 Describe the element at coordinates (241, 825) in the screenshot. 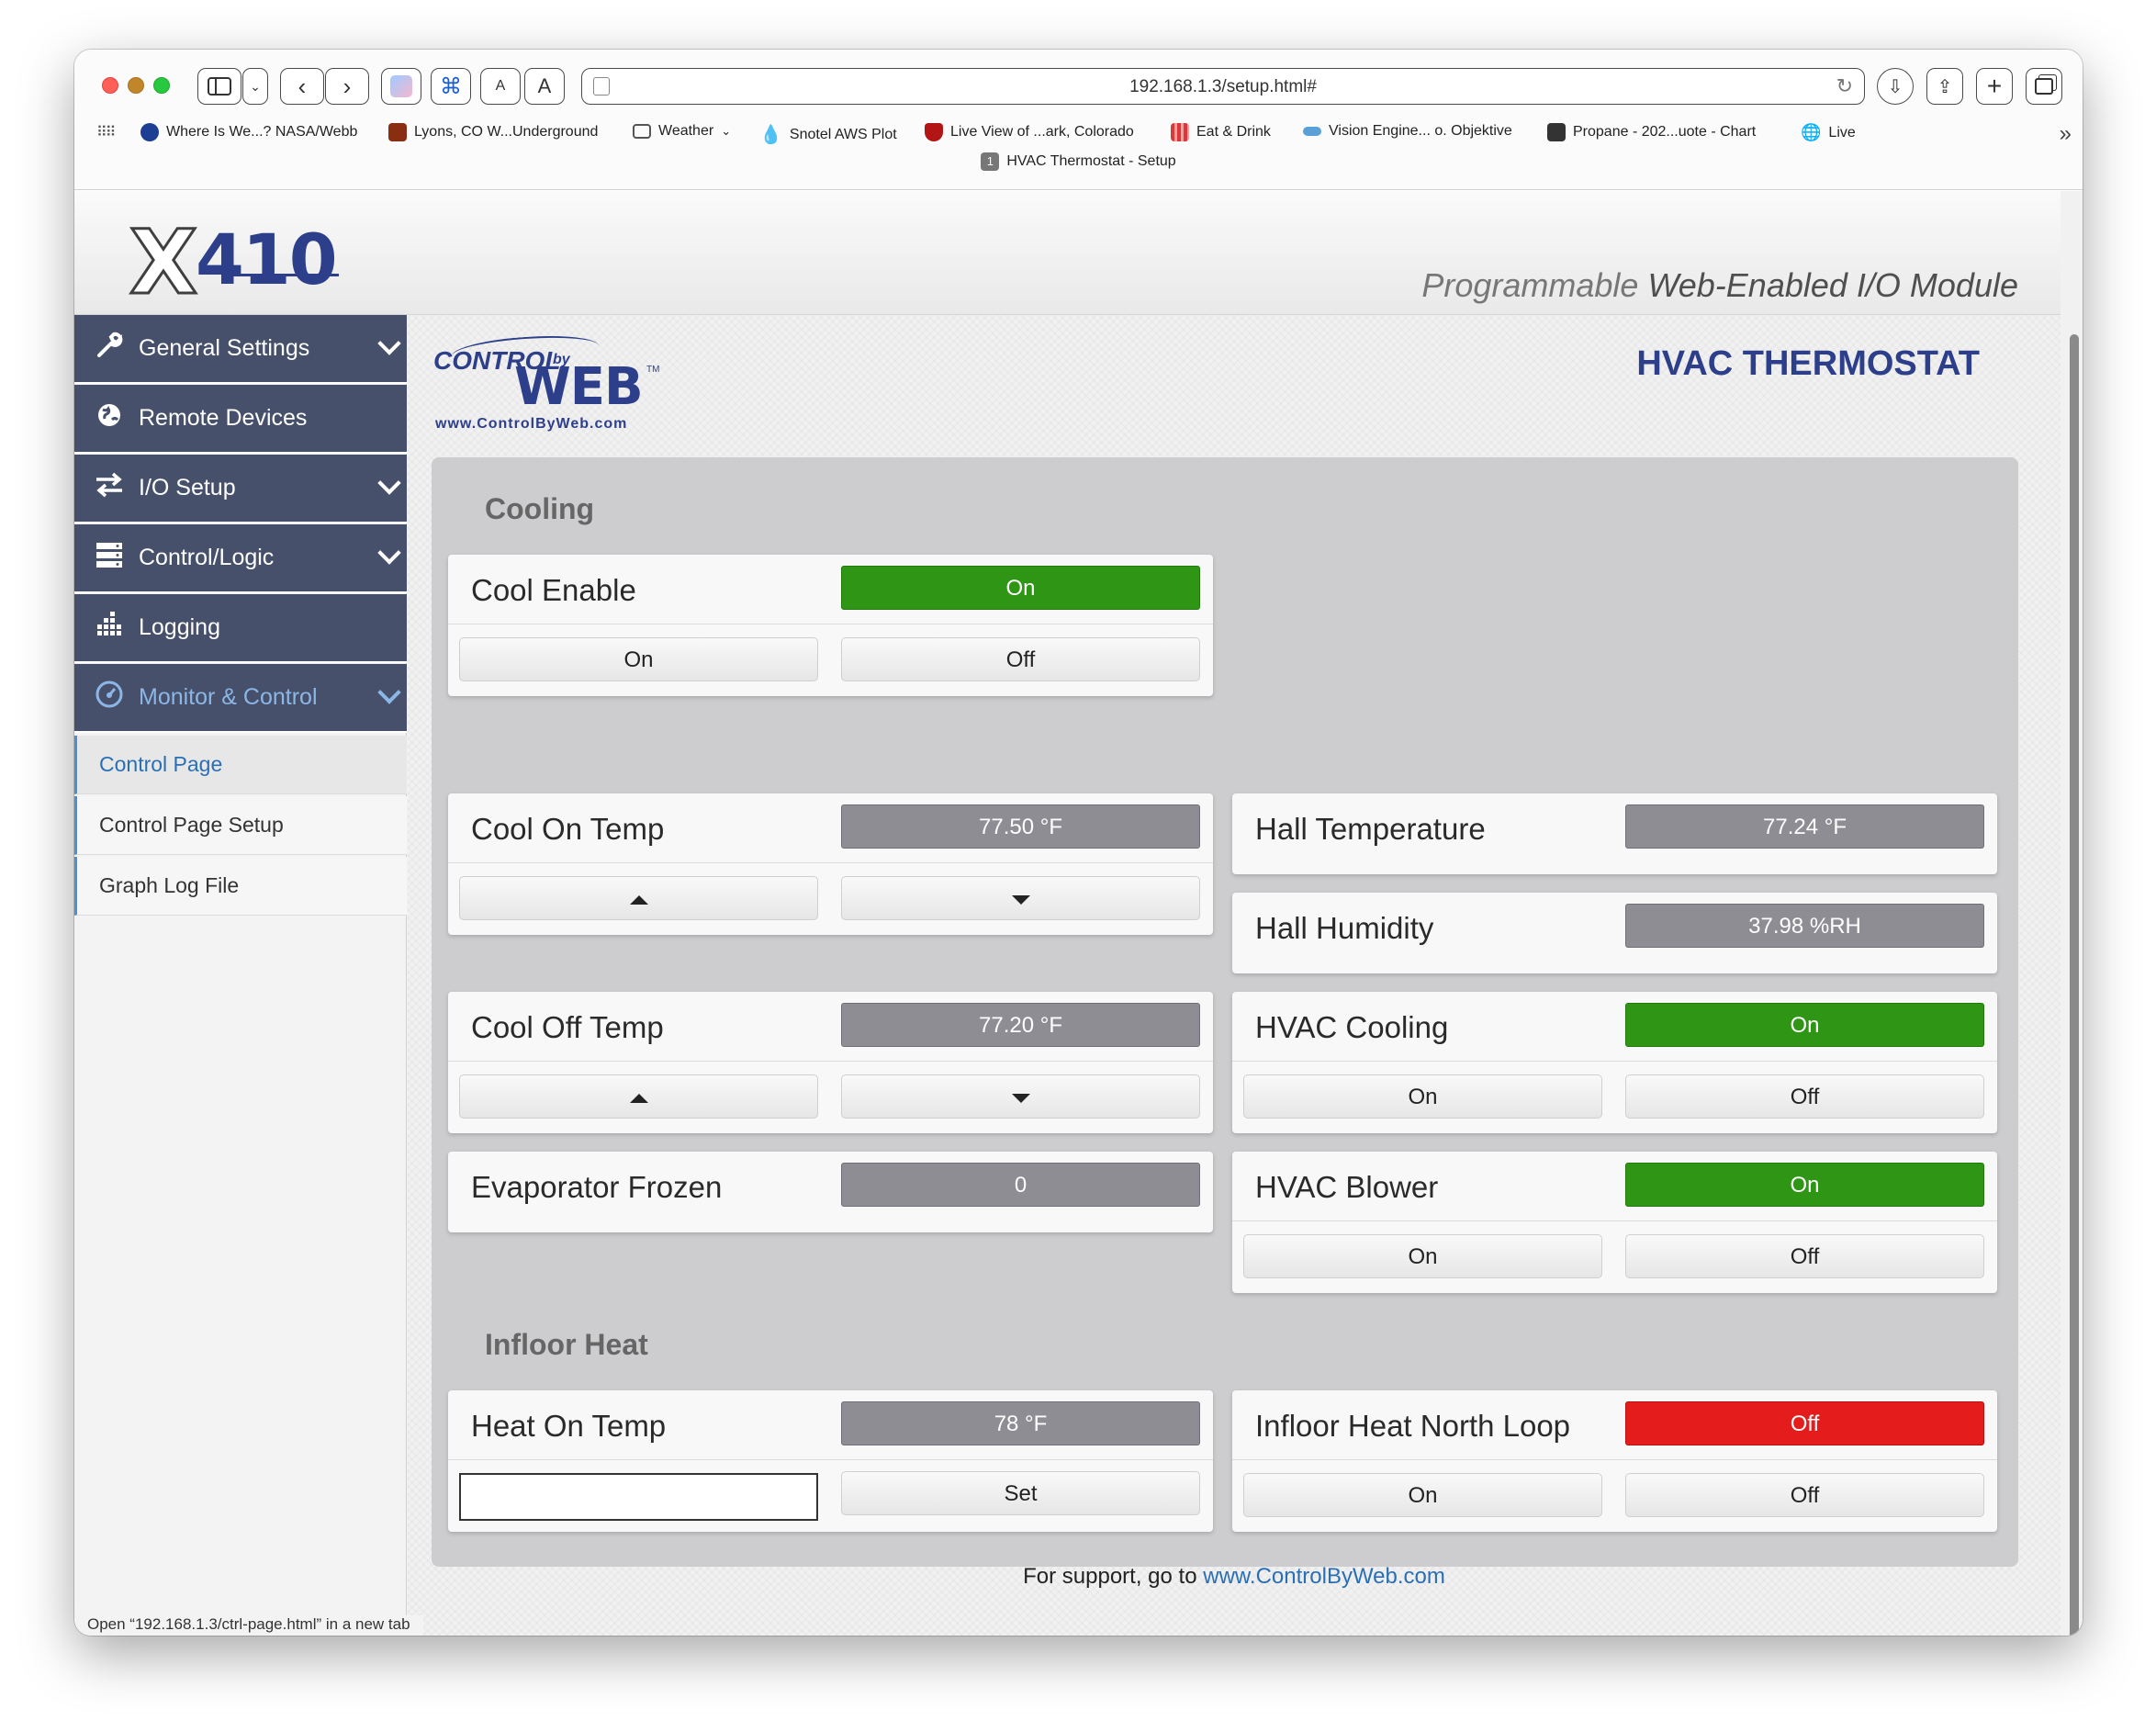

I see `sidebar-subitem-control-page-setup: Control Page Setup` at that location.